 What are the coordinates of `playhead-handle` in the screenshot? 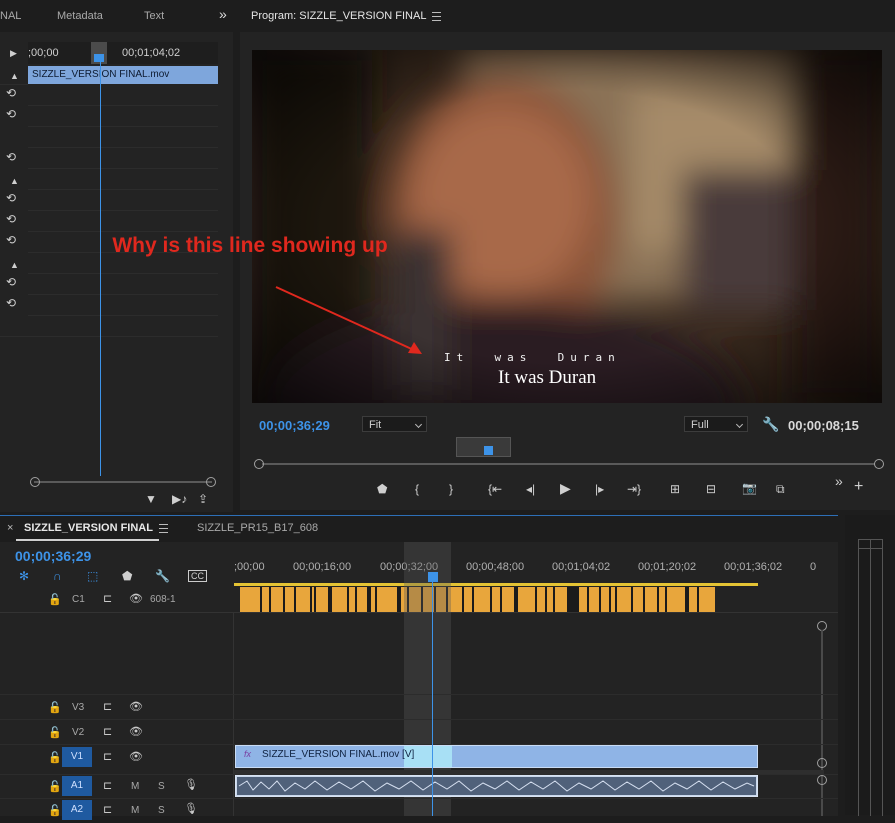 It's located at (99, 58).